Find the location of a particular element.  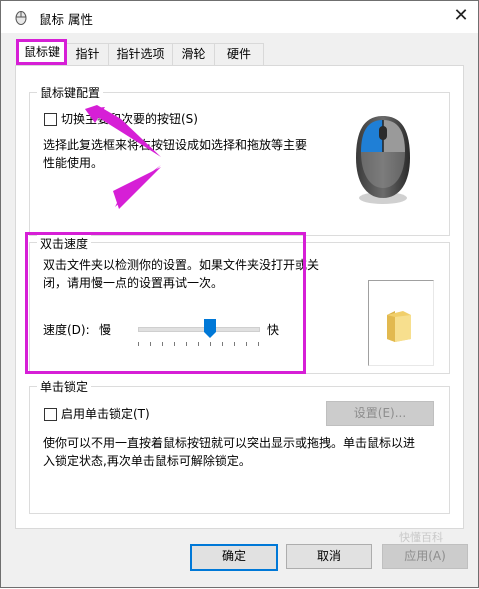

annotation-arrows is located at coordinates (123, 157).